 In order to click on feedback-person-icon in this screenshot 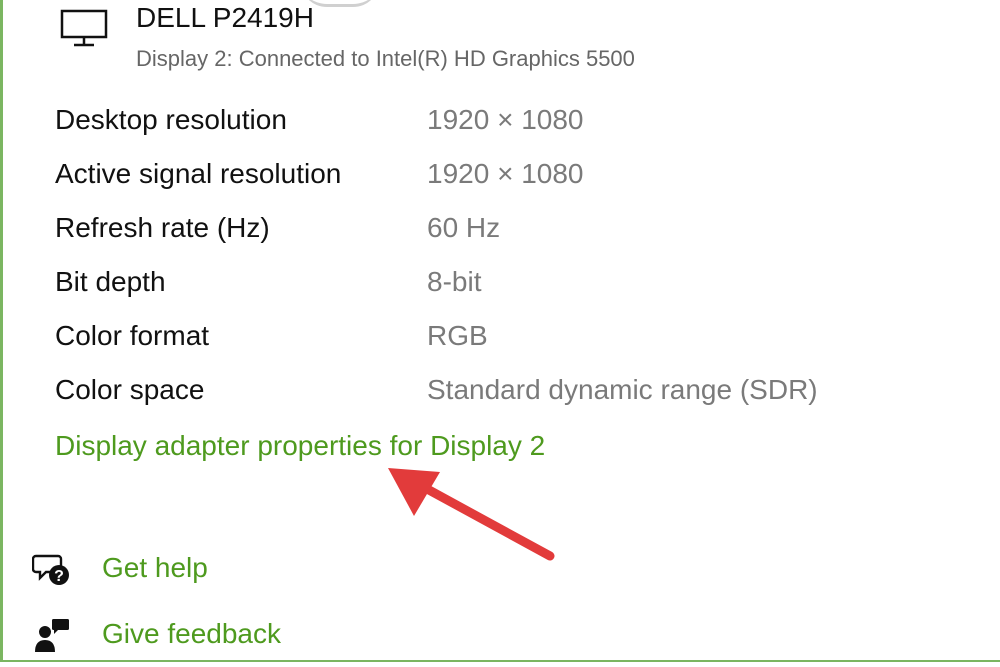, I will do `click(52, 636)`.